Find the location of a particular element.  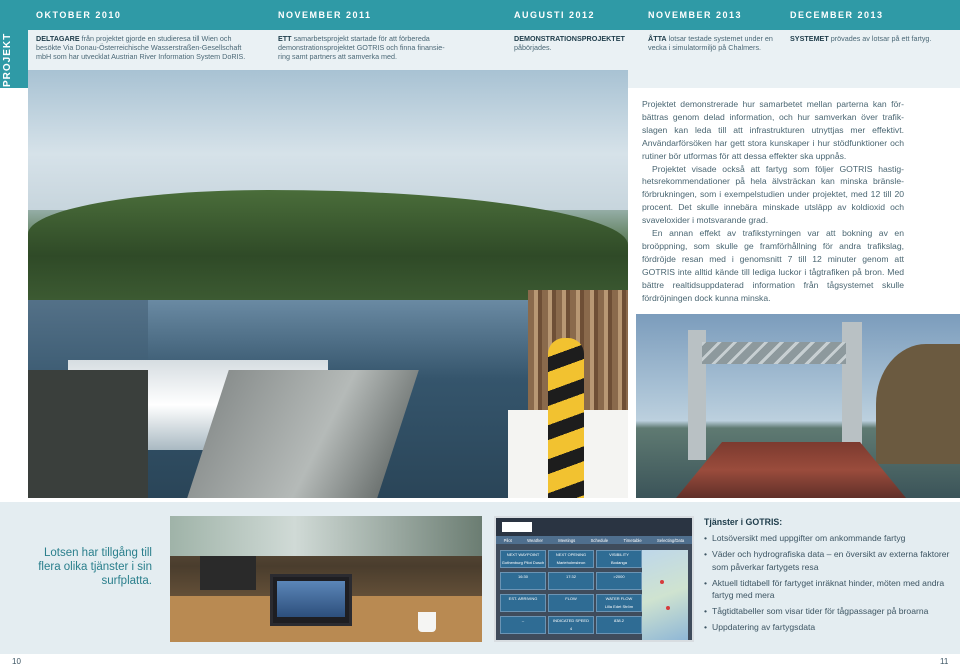

tablet-cell: FLOW is located at coordinates (571, 603).